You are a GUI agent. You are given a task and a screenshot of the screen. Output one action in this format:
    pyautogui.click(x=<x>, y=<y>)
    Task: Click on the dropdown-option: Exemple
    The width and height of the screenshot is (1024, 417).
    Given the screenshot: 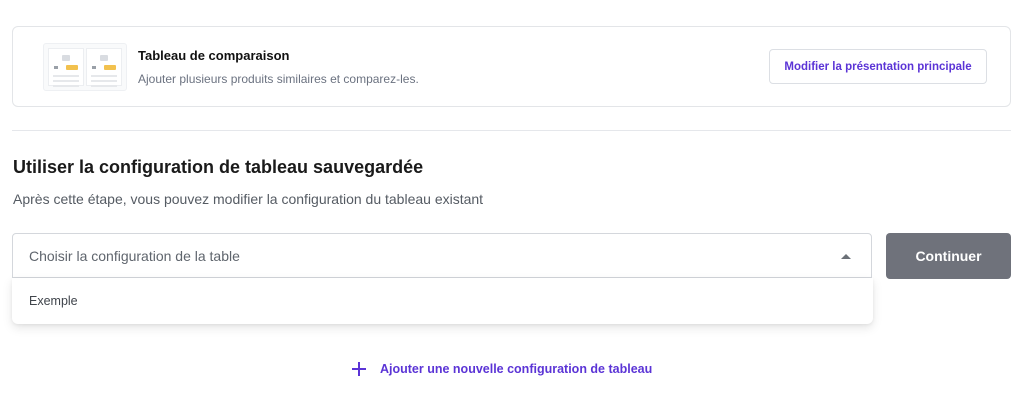 What is the action you would take?
    pyautogui.click(x=442, y=301)
    